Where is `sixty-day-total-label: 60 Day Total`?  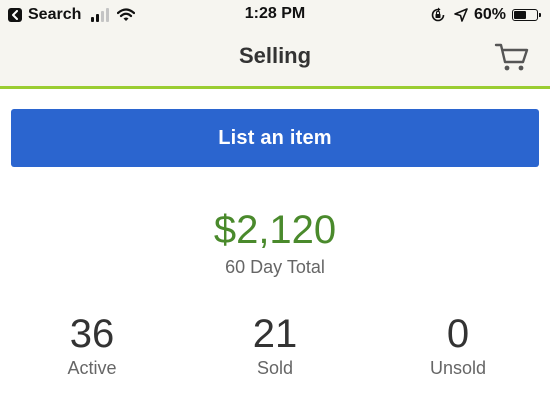 sixty-day-total-label: 60 Day Total is located at coordinates (275, 267).